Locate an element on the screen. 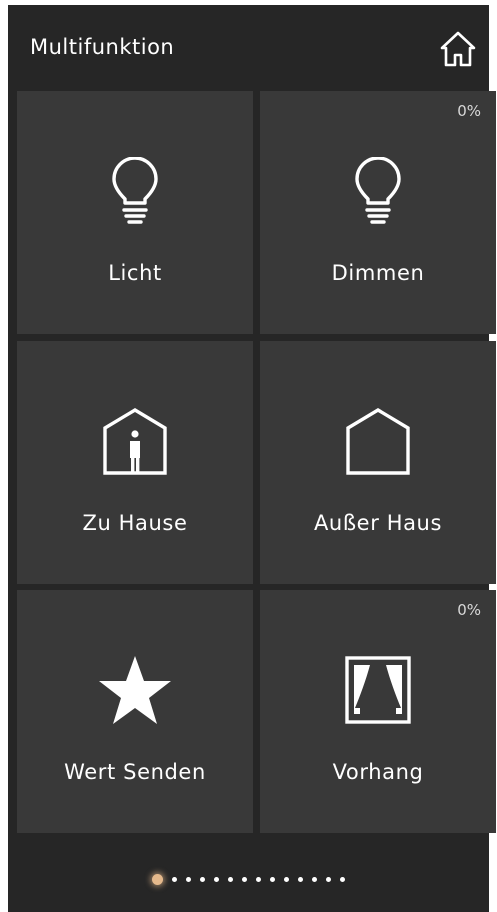 Image resolution: width=497 pixels, height=912 pixels. tile-vorhang: 0% Vorhang is located at coordinates (378, 711).